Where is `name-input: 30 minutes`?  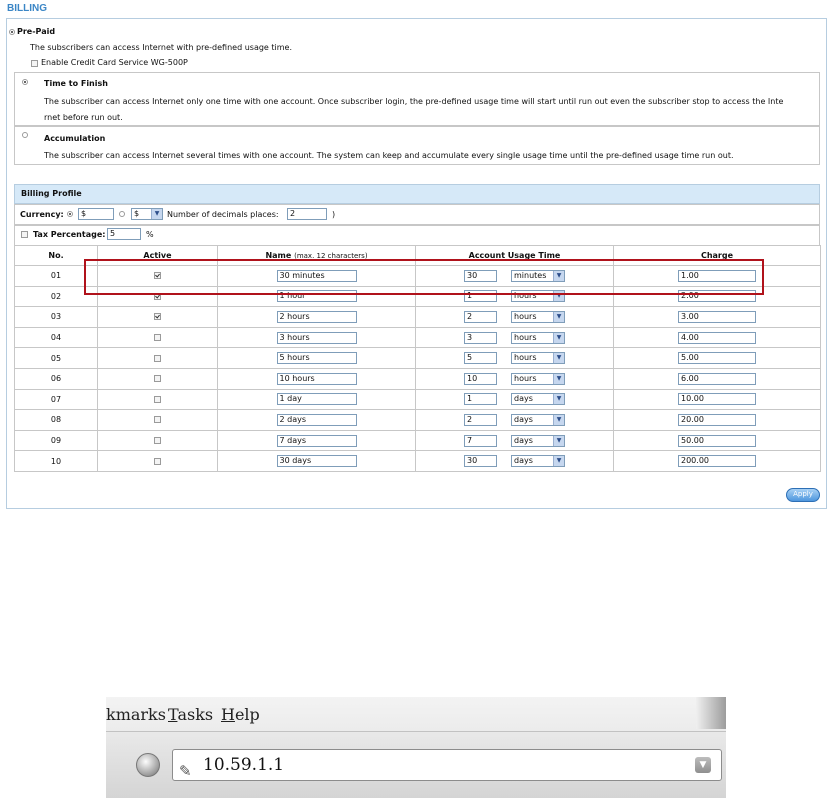 name-input: 30 minutes is located at coordinates (316, 275).